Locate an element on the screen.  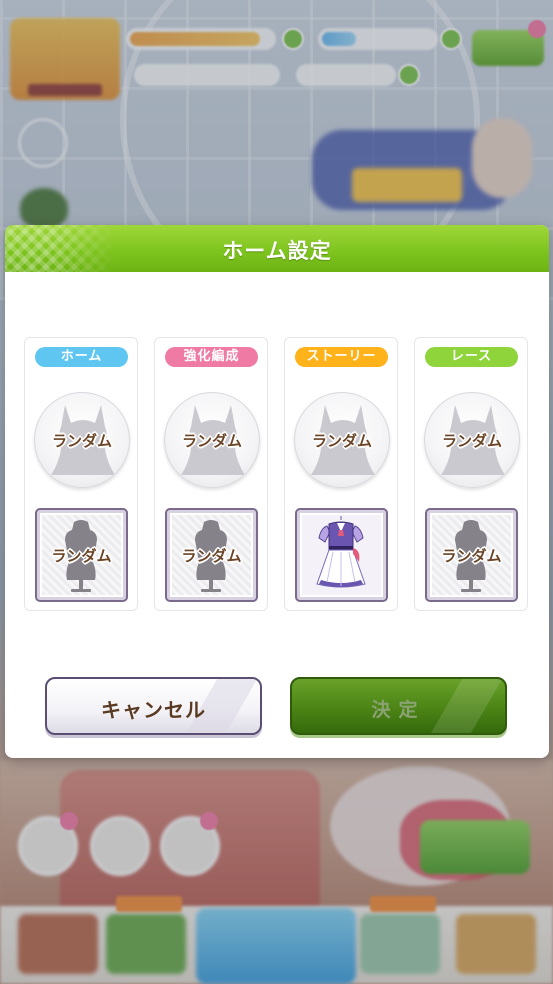
slot-card-race: レース ランダム ランダム is located at coordinates (471, 474).